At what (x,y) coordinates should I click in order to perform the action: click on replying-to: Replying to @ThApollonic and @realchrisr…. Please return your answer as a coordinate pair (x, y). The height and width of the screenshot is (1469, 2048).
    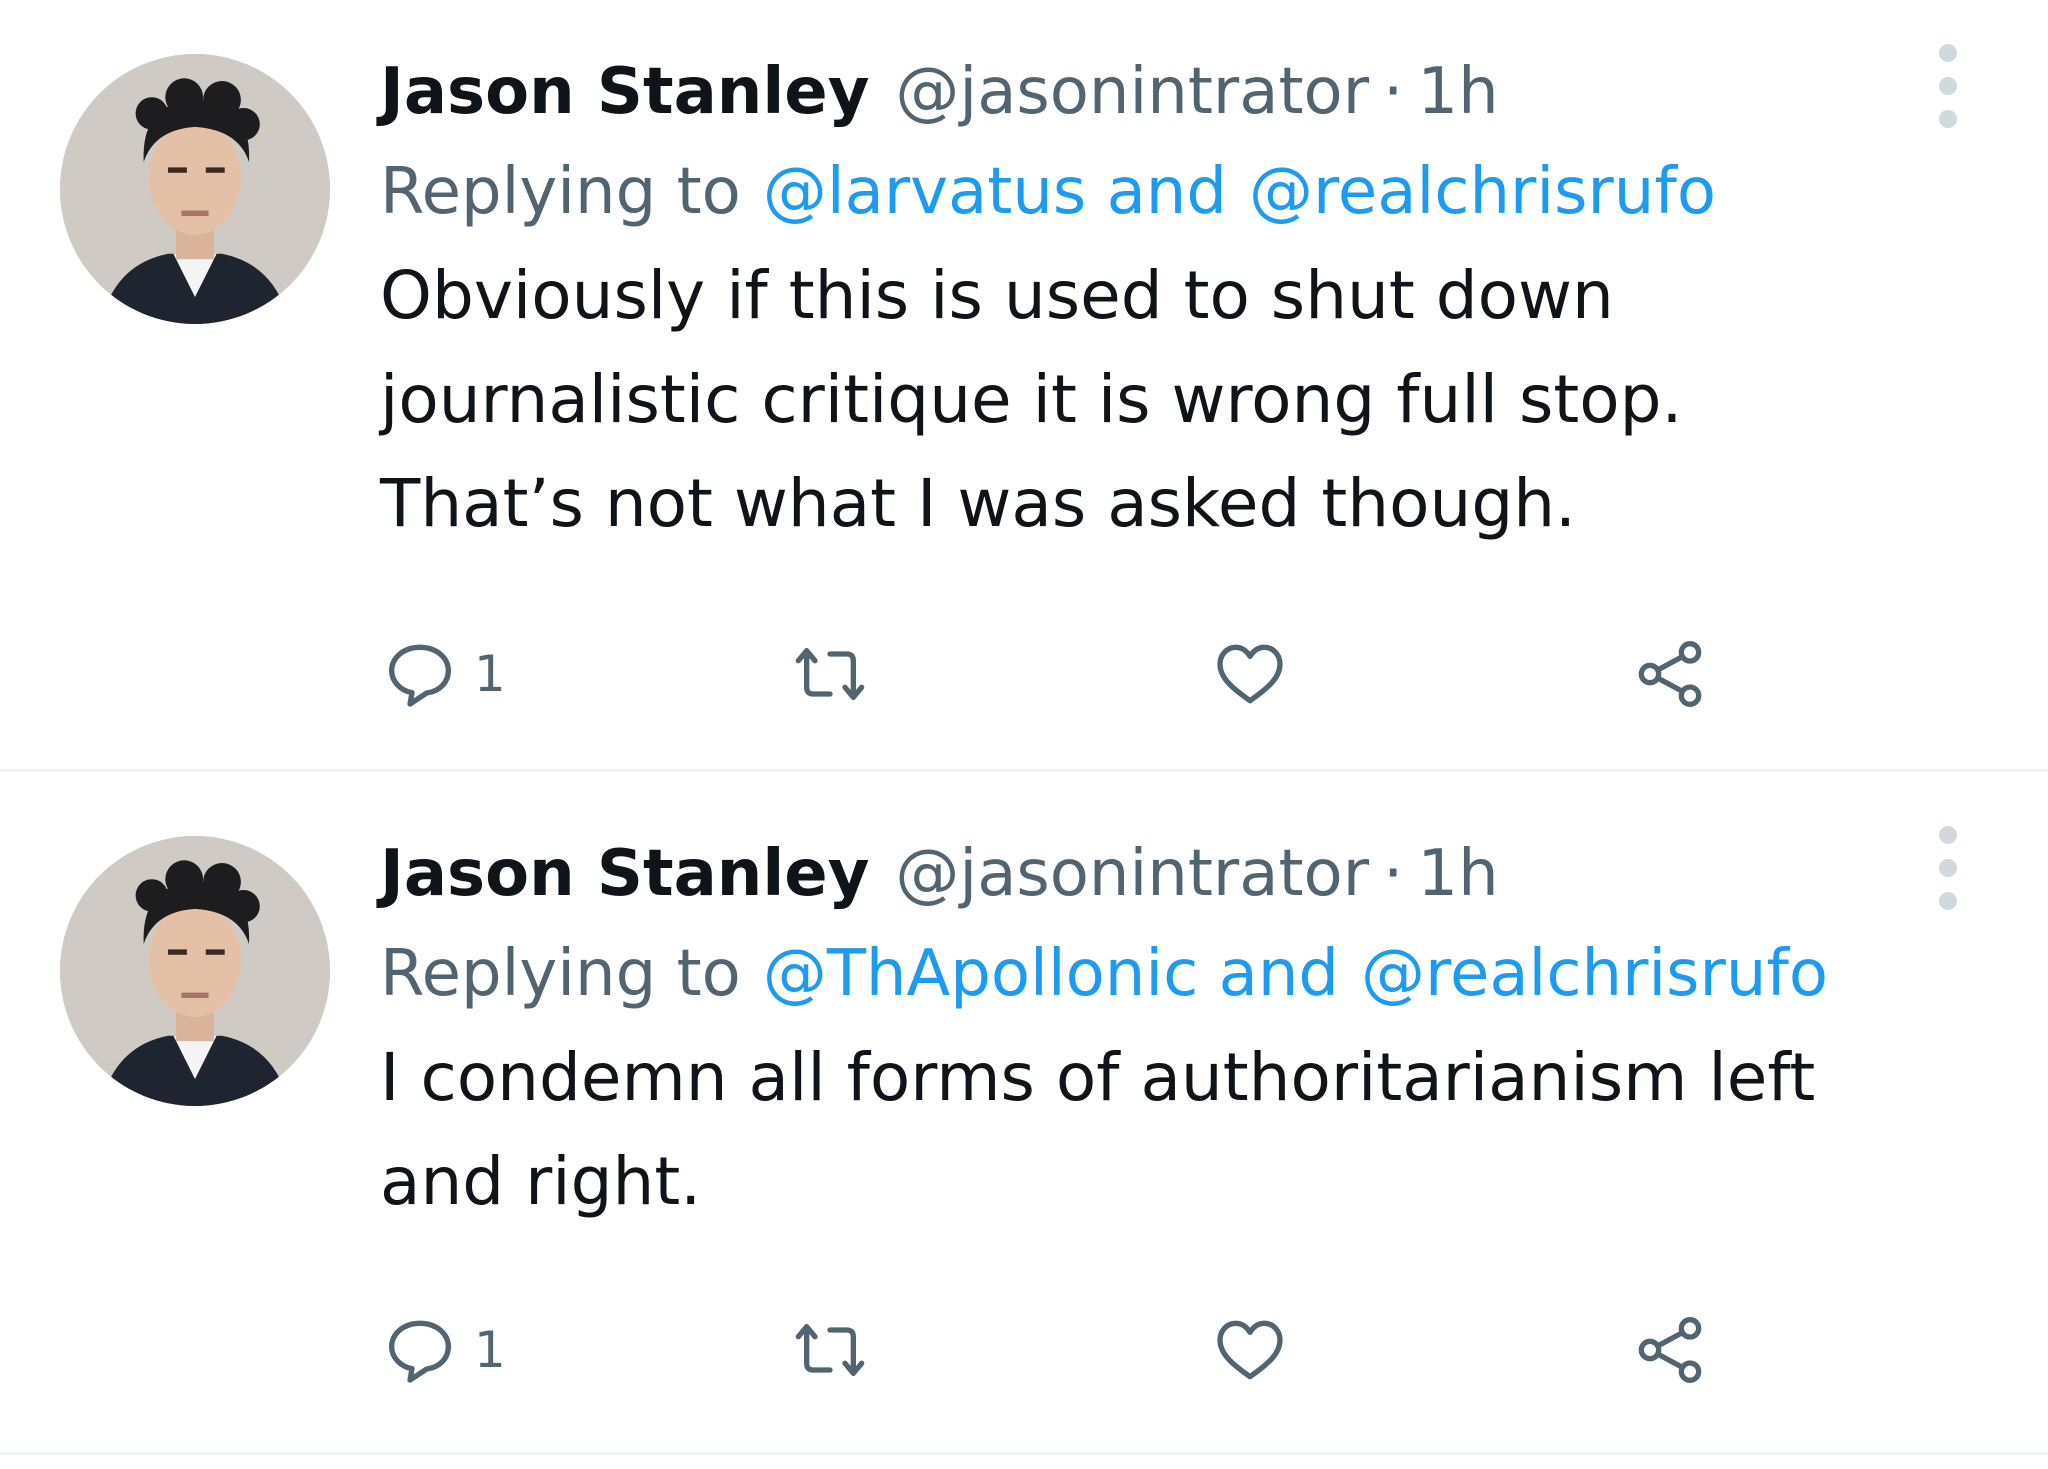
    Looking at the image, I should click on (1174, 974).